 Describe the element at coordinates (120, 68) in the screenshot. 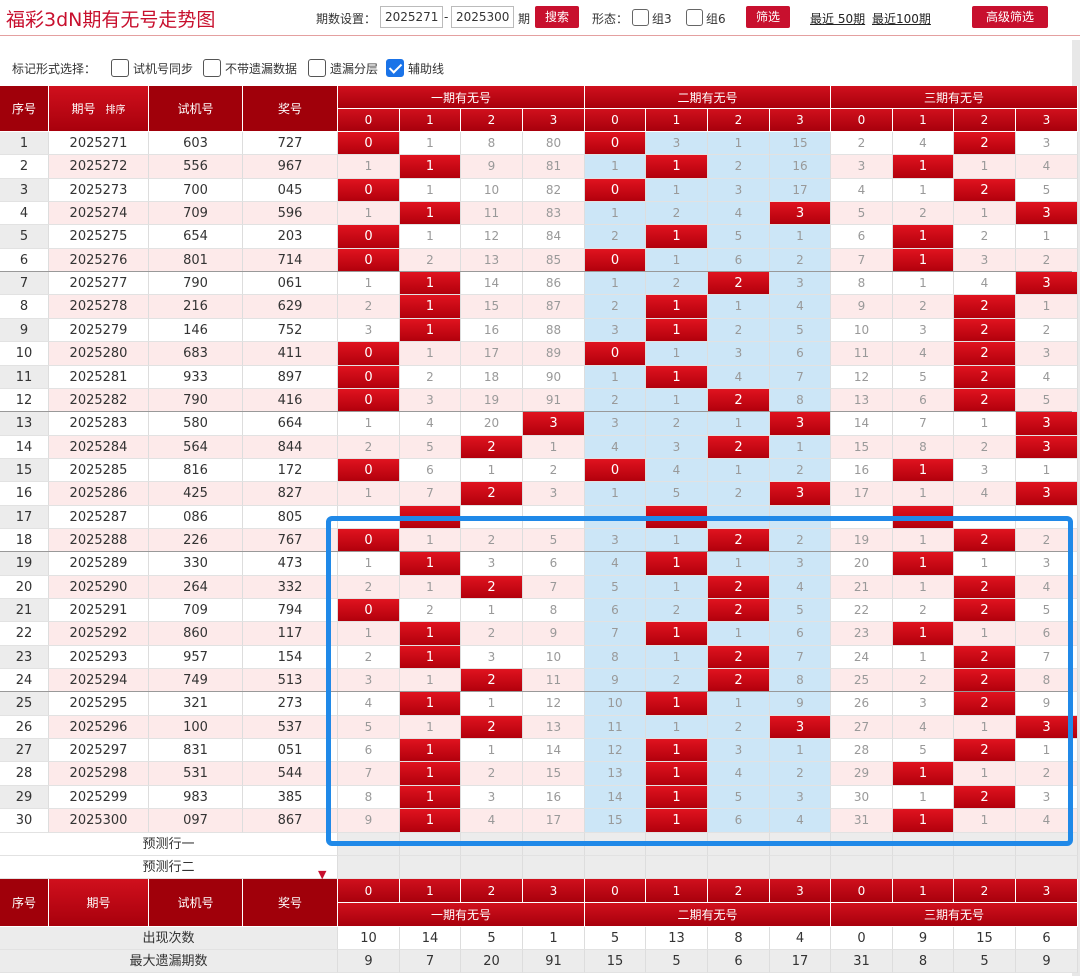

I see `trial-sync-checkbox` at that location.